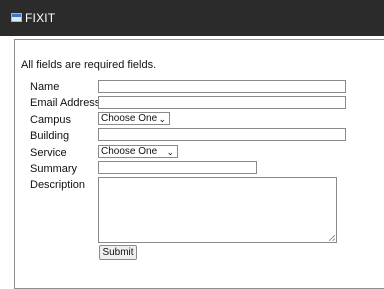 This screenshot has height=289, width=384. I want to click on name-field, so click(222, 86).